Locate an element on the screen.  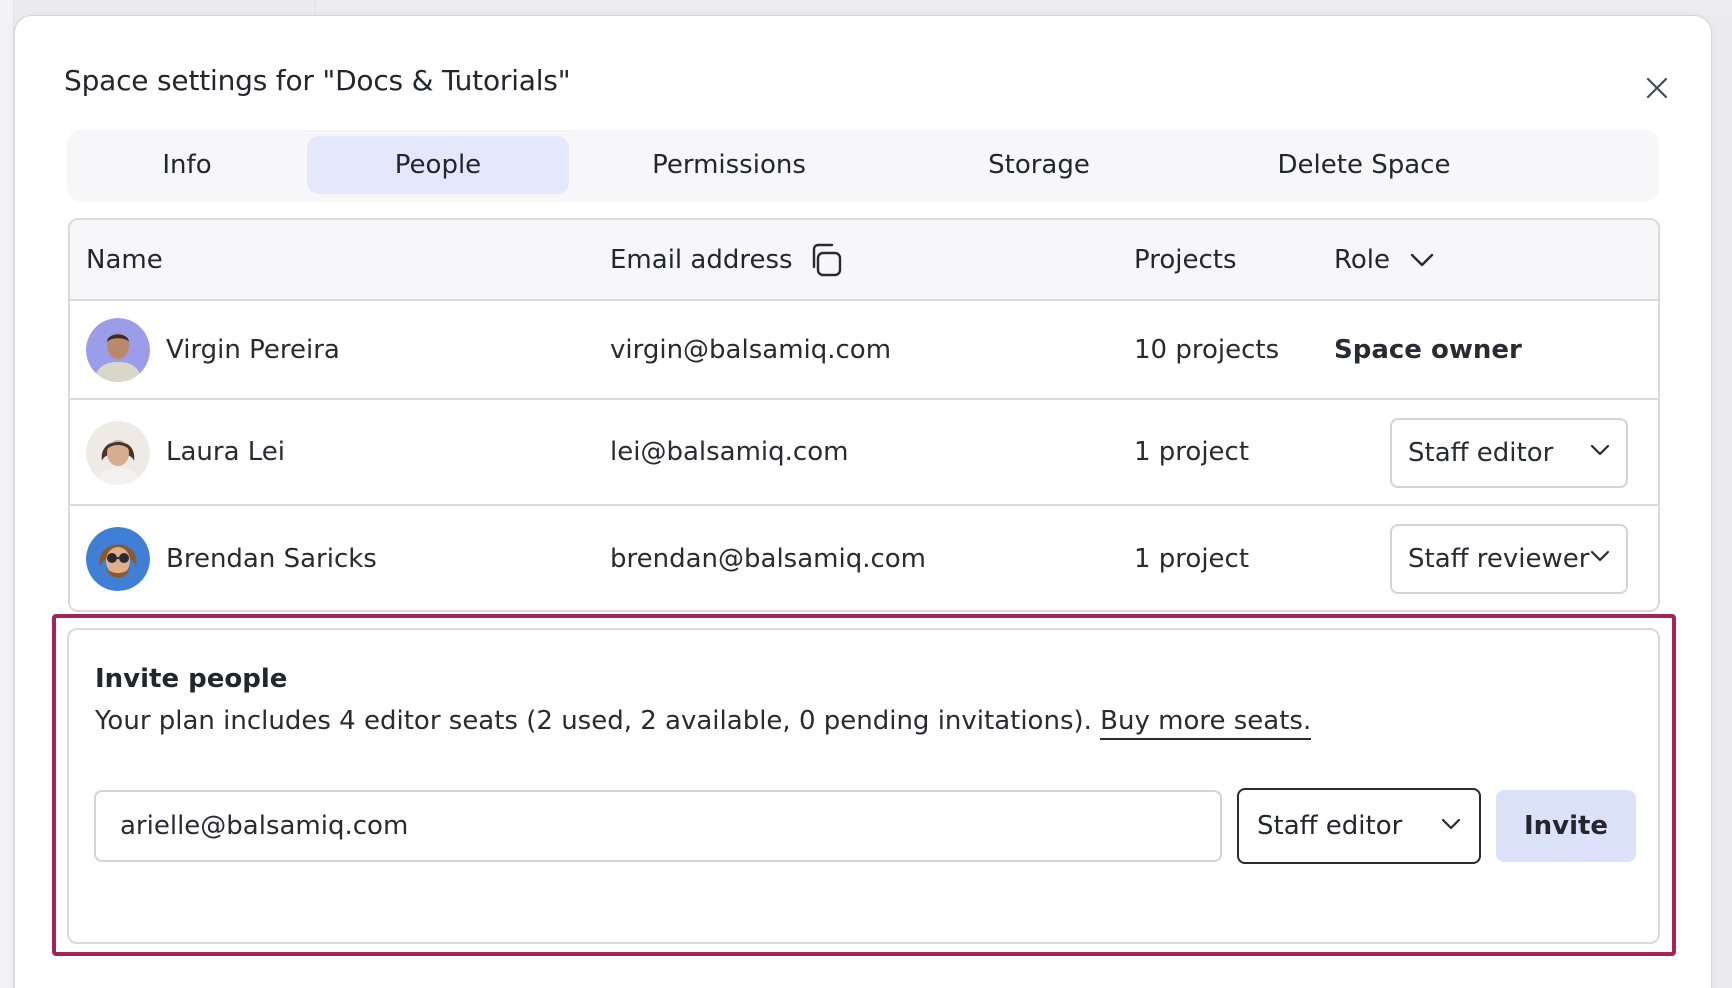
invite-title: Invite people is located at coordinates (191, 679).